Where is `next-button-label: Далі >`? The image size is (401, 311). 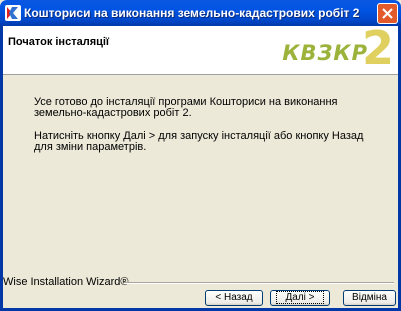
next-button-label: Далі > is located at coordinates (300, 297).